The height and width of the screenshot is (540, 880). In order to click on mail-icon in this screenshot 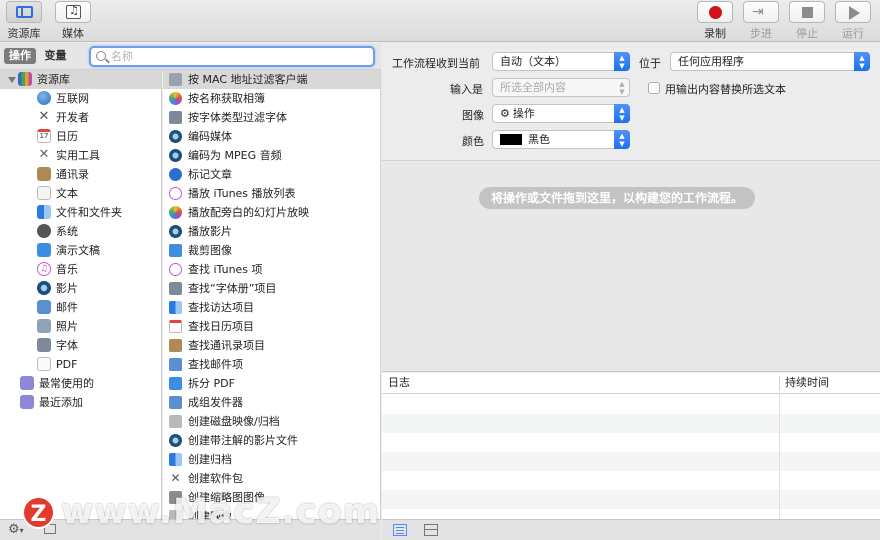, I will do `click(44, 307)`.